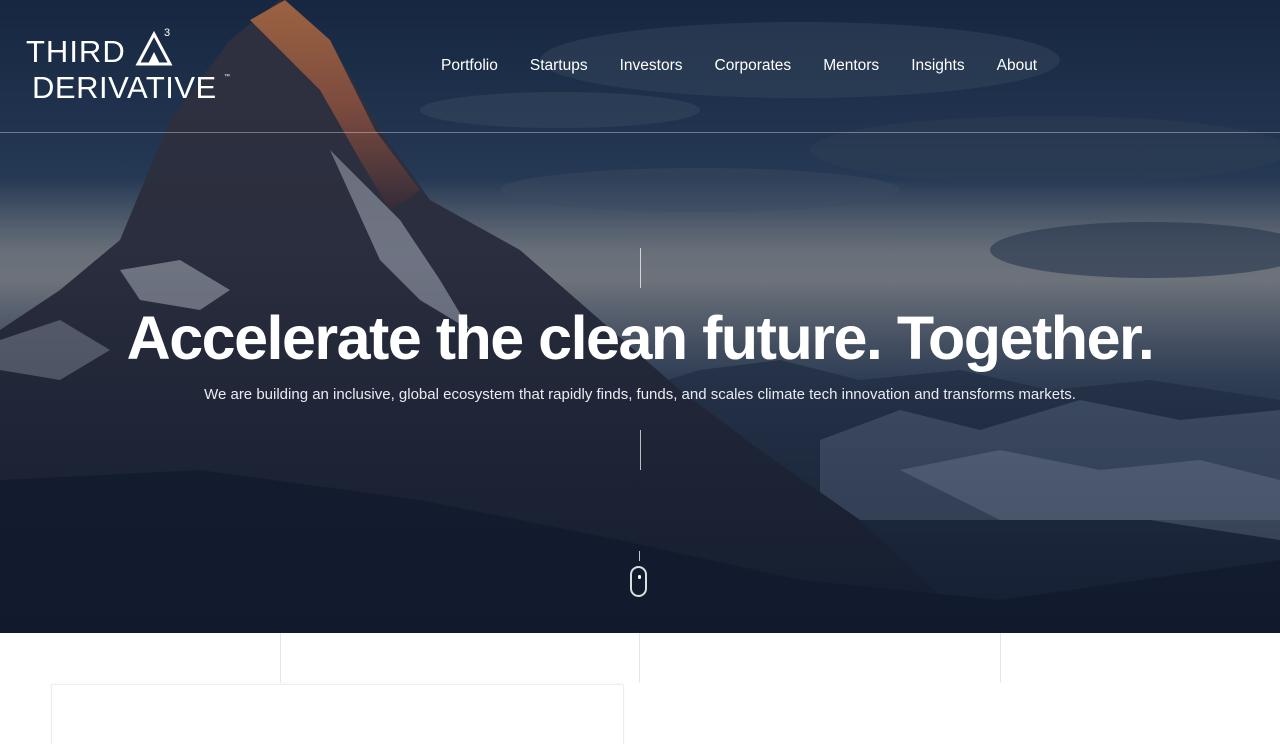  Describe the element at coordinates (639, 577) in the screenshot. I see `mouse-scroll-dot` at that location.